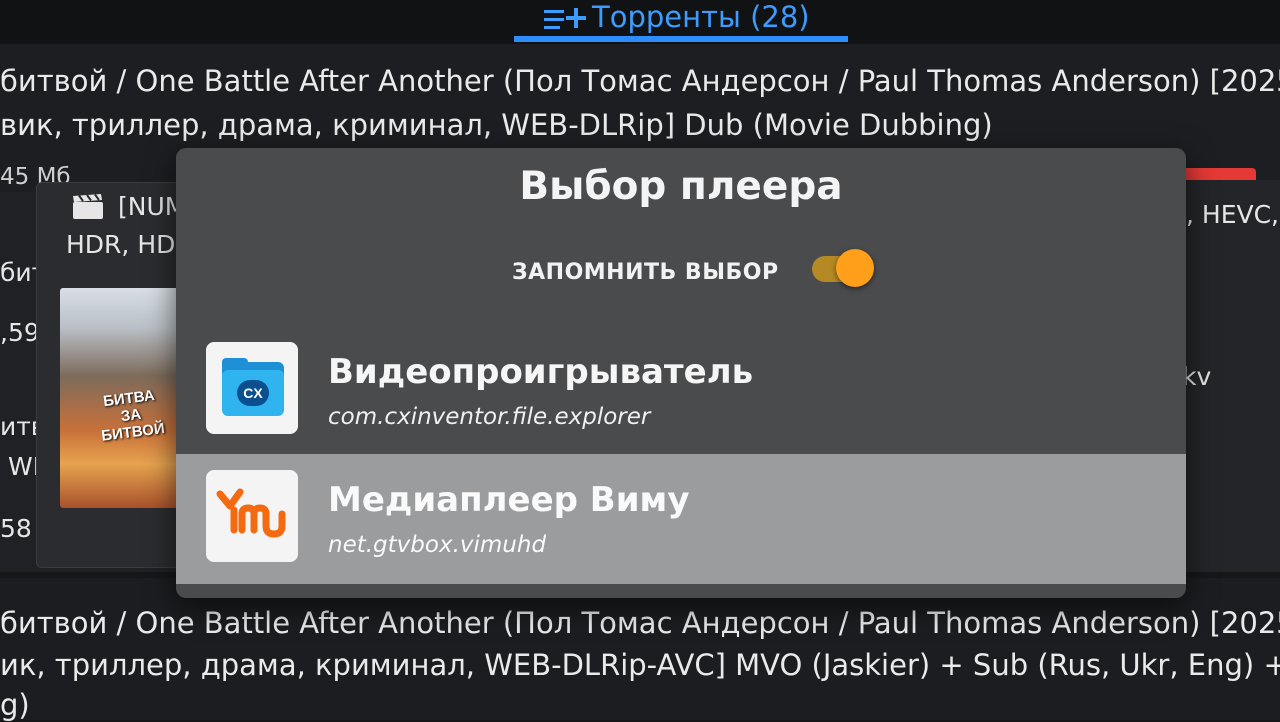  What do you see at coordinates (489, 417) in the screenshot?
I see `player-package: com.cxinventor.file.explorer` at bounding box center [489, 417].